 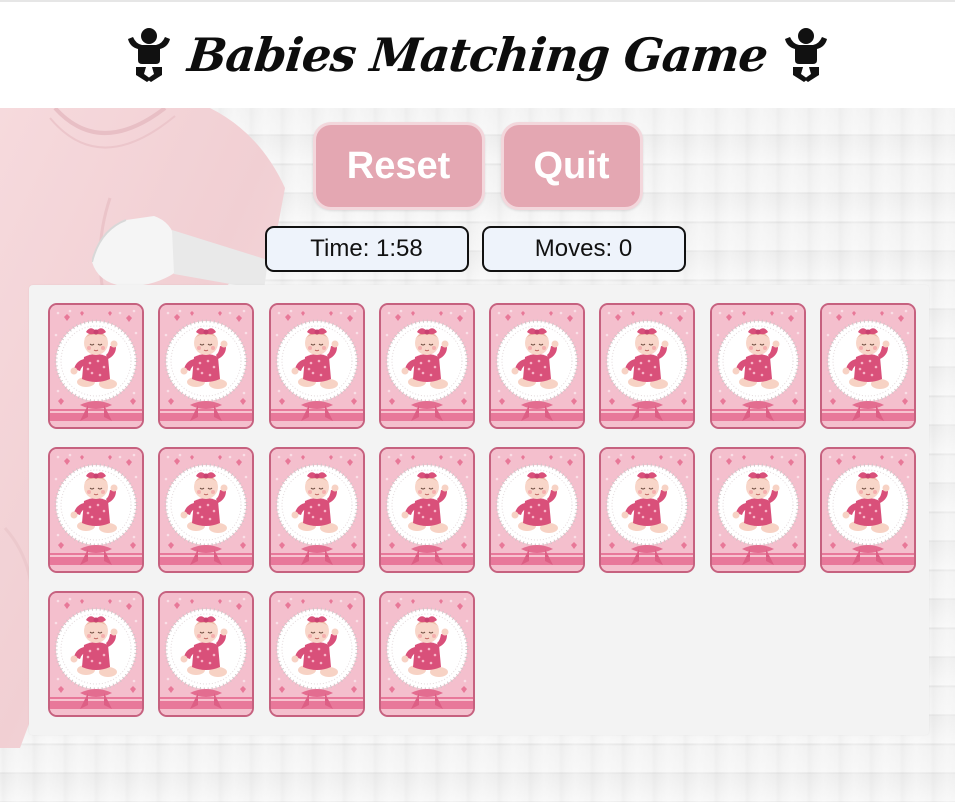 I want to click on reset-button: Reset, so click(x=398, y=166).